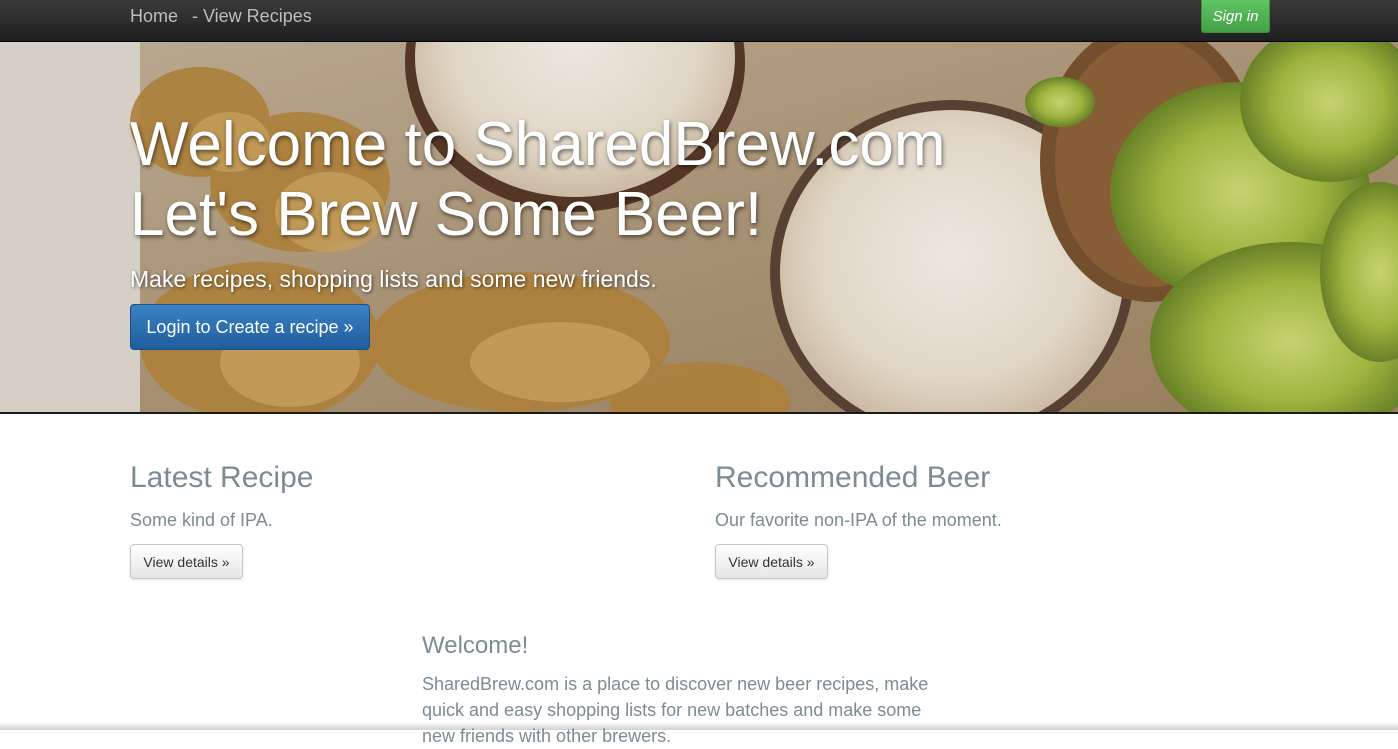 The width and height of the screenshot is (1398, 749). What do you see at coordinates (250, 327) in the screenshot?
I see `login-create-recipe-button: Login to Create a recipe »` at bounding box center [250, 327].